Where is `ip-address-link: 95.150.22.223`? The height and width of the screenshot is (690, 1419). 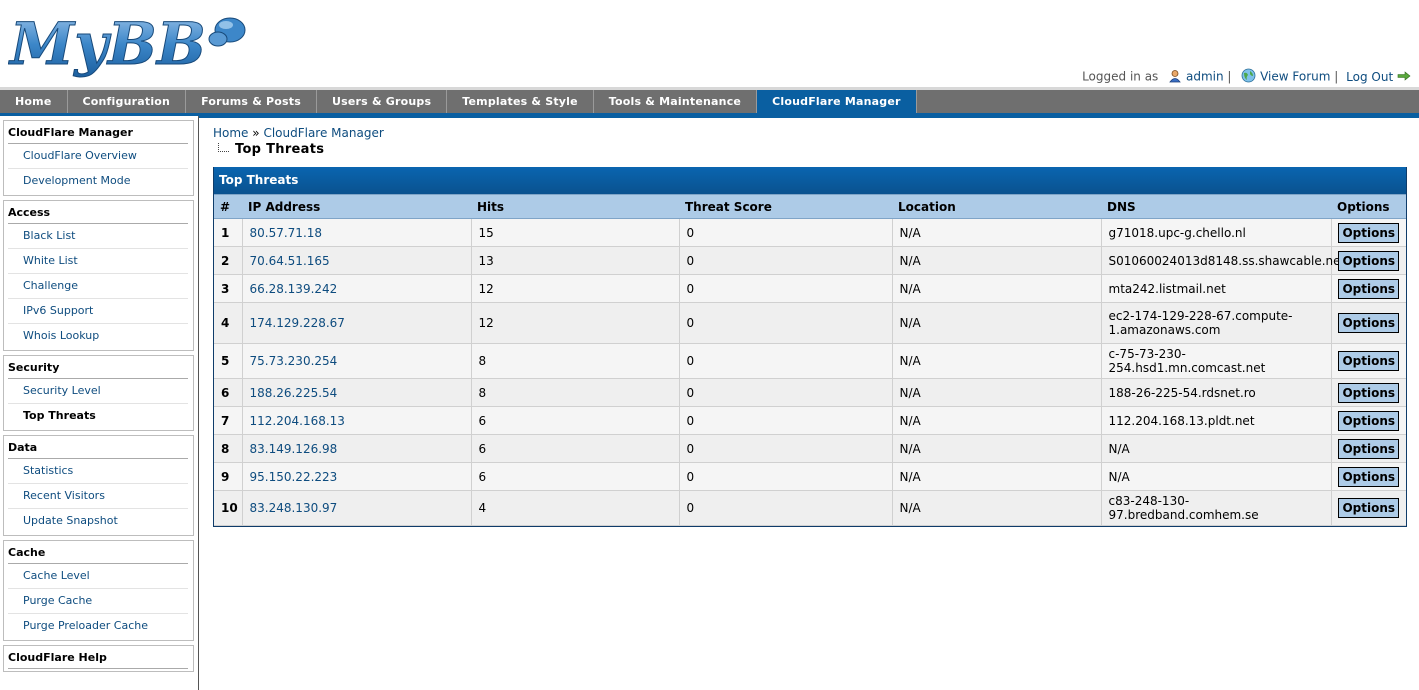 ip-address-link: 95.150.22.223 is located at coordinates (294, 477).